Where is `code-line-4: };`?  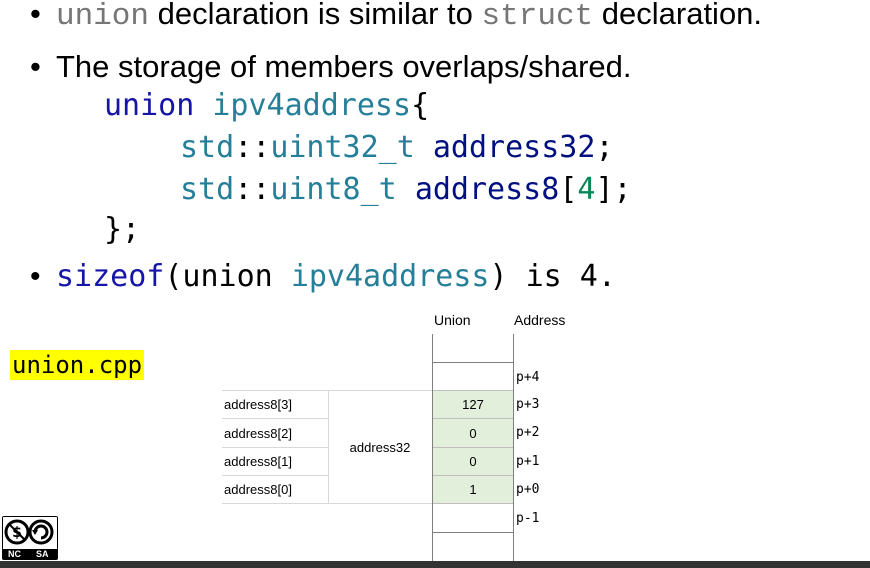
code-line-4: }; is located at coordinates (122, 229).